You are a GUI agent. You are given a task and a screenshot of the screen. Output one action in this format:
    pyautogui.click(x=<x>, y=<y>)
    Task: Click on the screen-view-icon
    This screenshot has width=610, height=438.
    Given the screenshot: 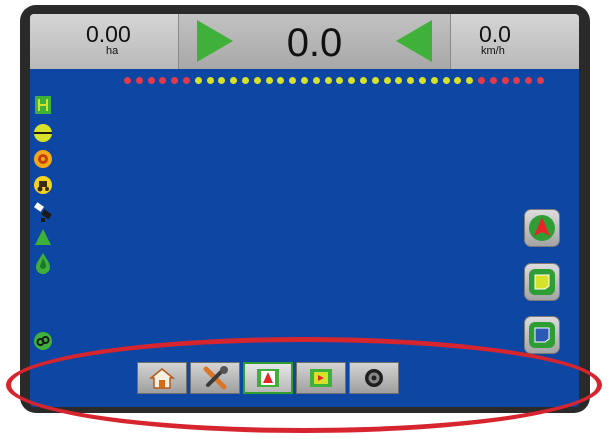 What is the action you would take?
    pyautogui.click(x=542, y=335)
    